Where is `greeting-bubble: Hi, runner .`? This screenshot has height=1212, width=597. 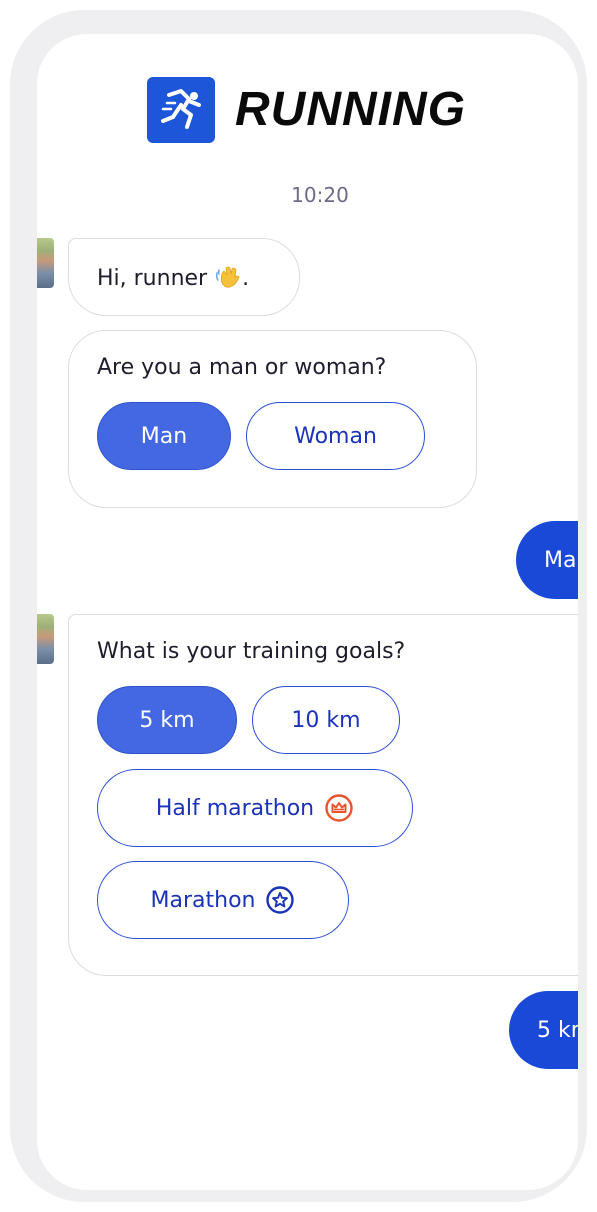 greeting-bubble: Hi, runner . is located at coordinates (184, 277).